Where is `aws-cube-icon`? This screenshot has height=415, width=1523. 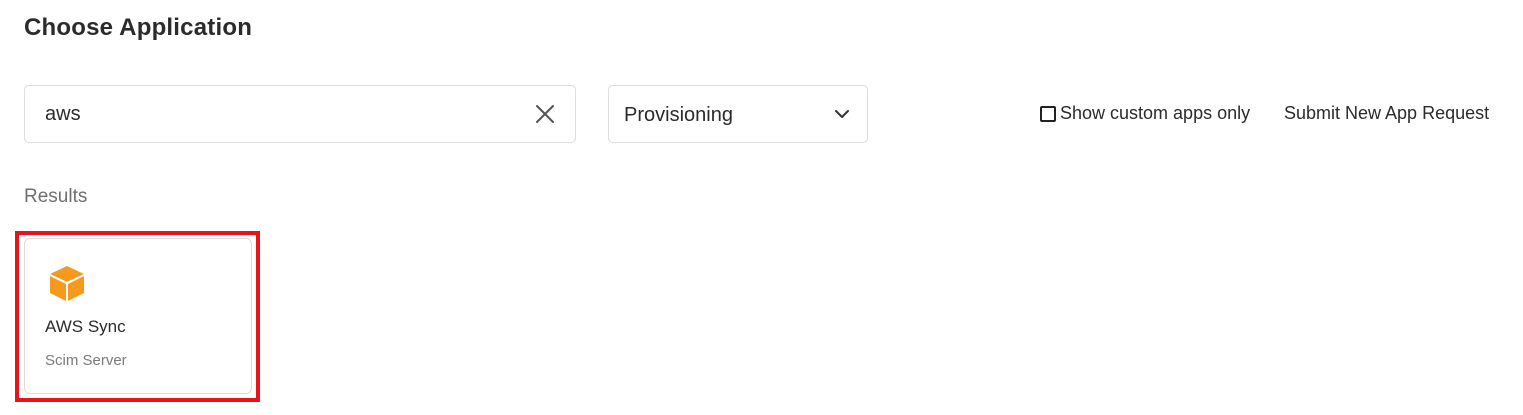
aws-cube-icon is located at coordinates (67, 283).